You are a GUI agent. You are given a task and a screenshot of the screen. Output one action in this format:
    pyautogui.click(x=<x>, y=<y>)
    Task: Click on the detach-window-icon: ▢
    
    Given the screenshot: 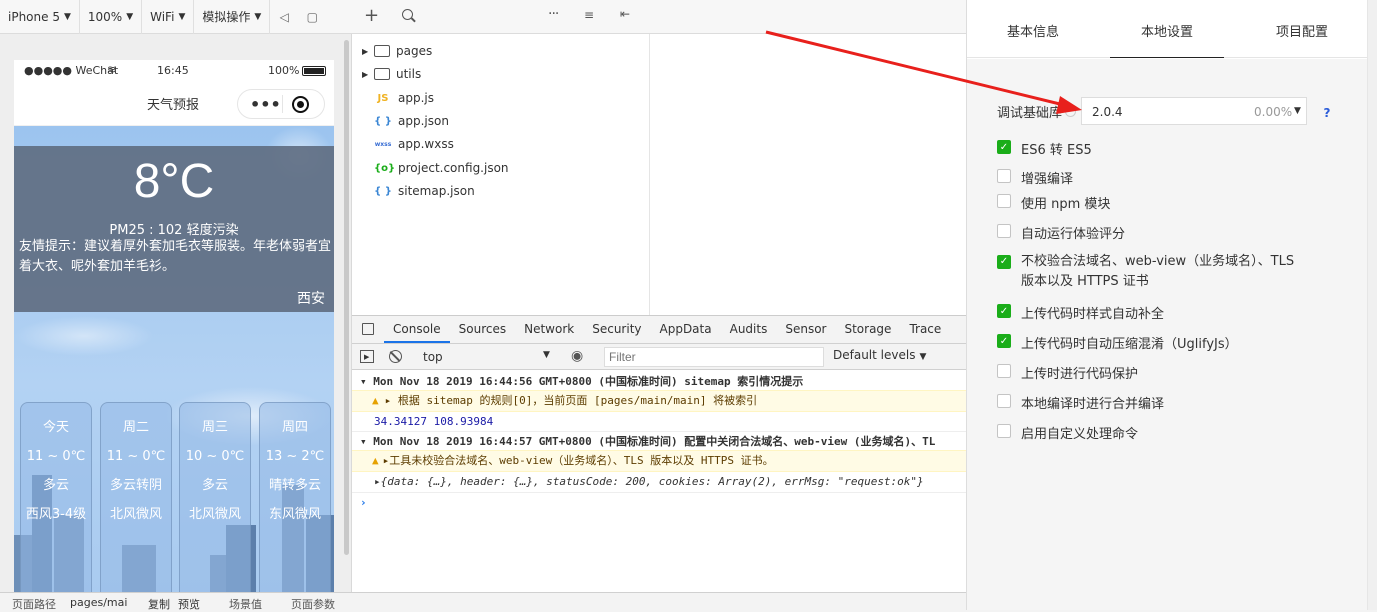 What is the action you would take?
    pyautogui.click(x=312, y=17)
    